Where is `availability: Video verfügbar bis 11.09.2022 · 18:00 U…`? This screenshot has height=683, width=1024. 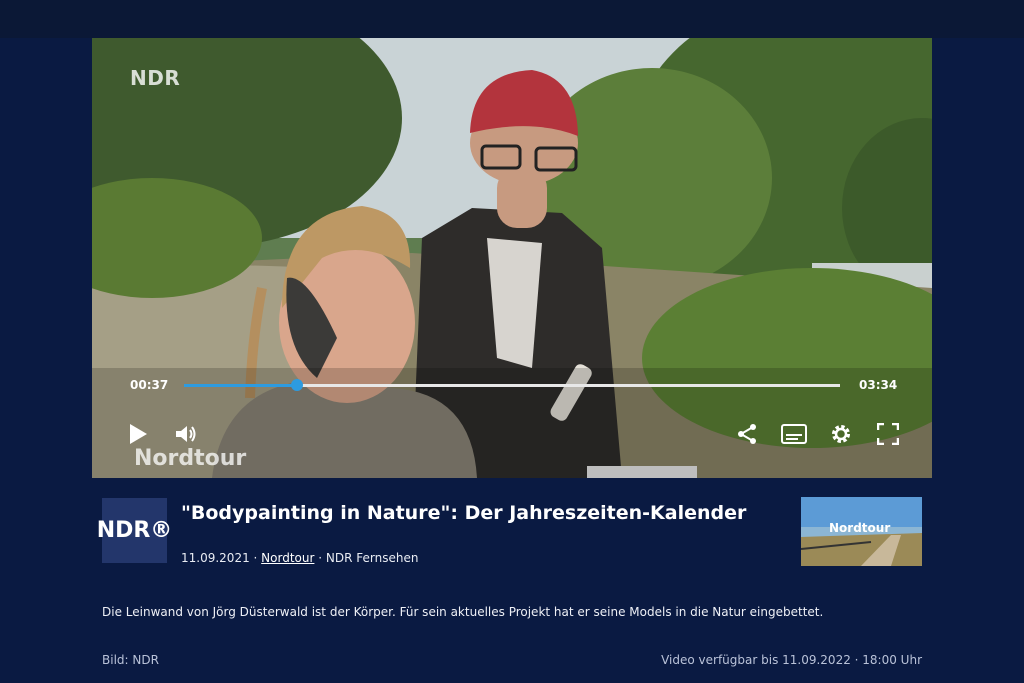 availability: Video verfügbar bis 11.09.2022 · 18:00 U… is located at coordinates (791, 660).